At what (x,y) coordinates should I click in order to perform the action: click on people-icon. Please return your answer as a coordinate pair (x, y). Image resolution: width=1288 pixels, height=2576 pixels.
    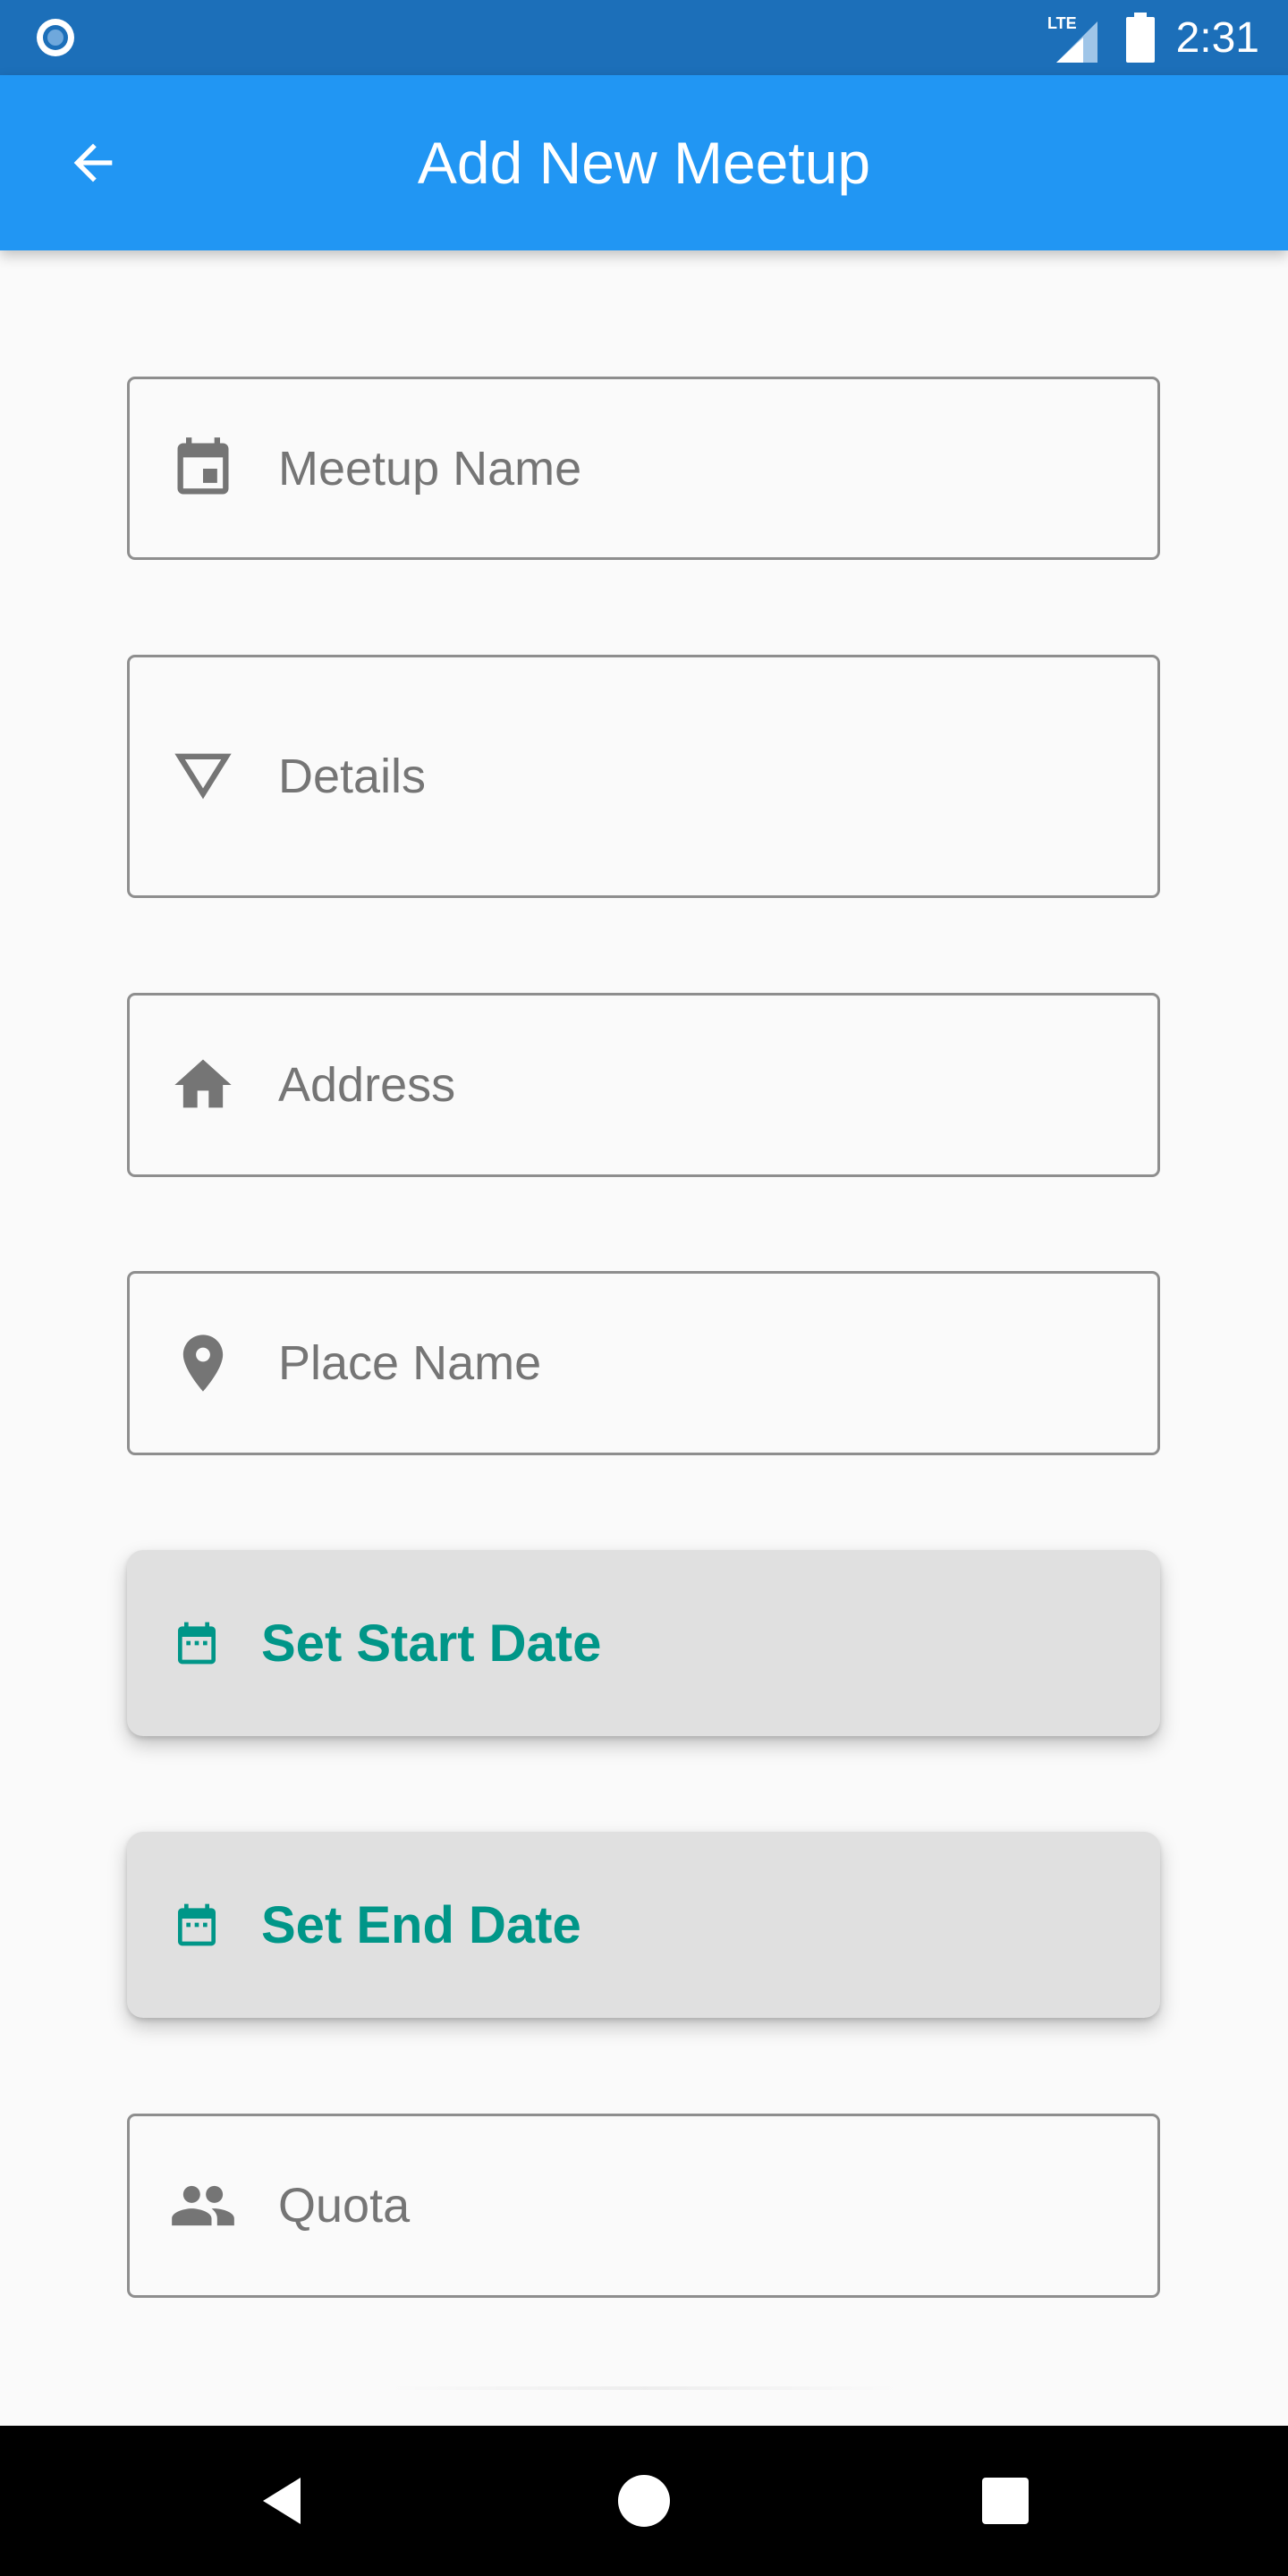
    Looking at the image, I should click on (203, 2206).